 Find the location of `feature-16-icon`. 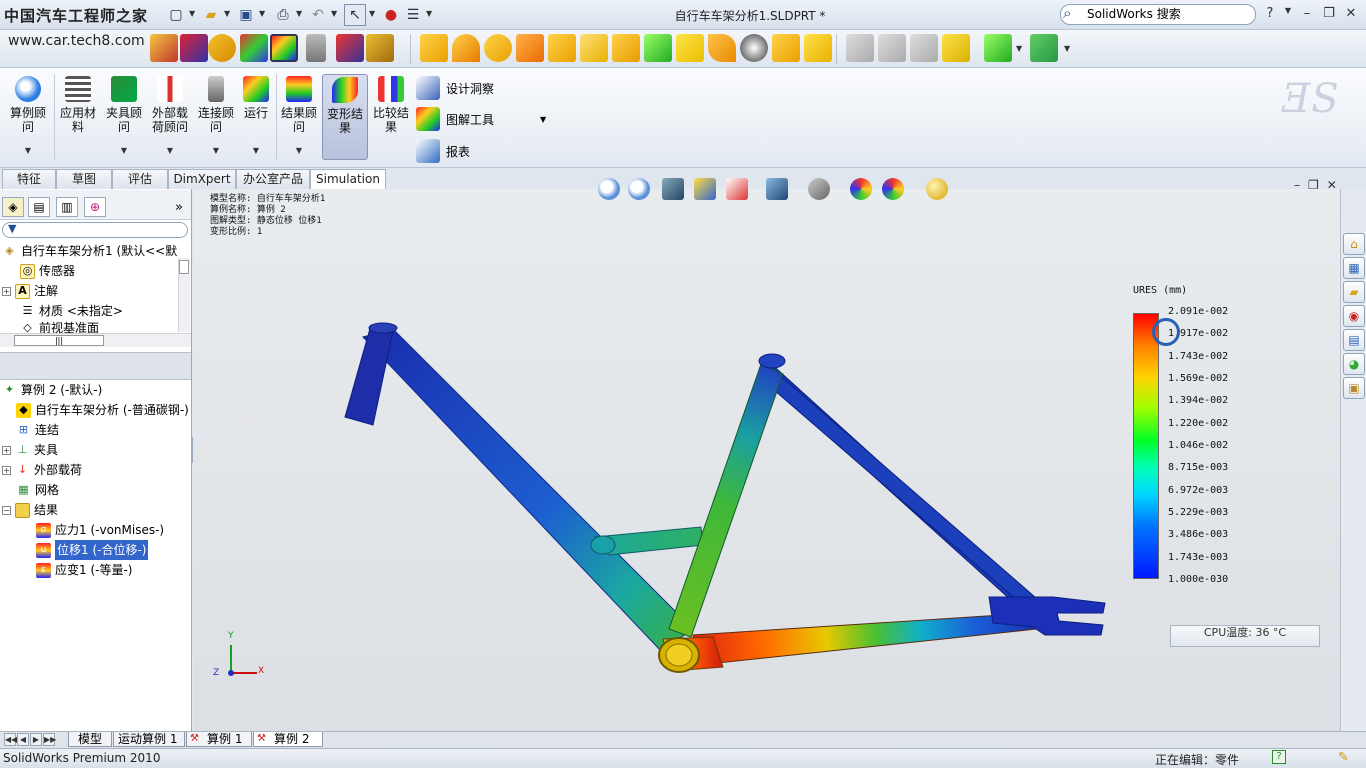

feature-16-icon is located at coordinates (924, 48).